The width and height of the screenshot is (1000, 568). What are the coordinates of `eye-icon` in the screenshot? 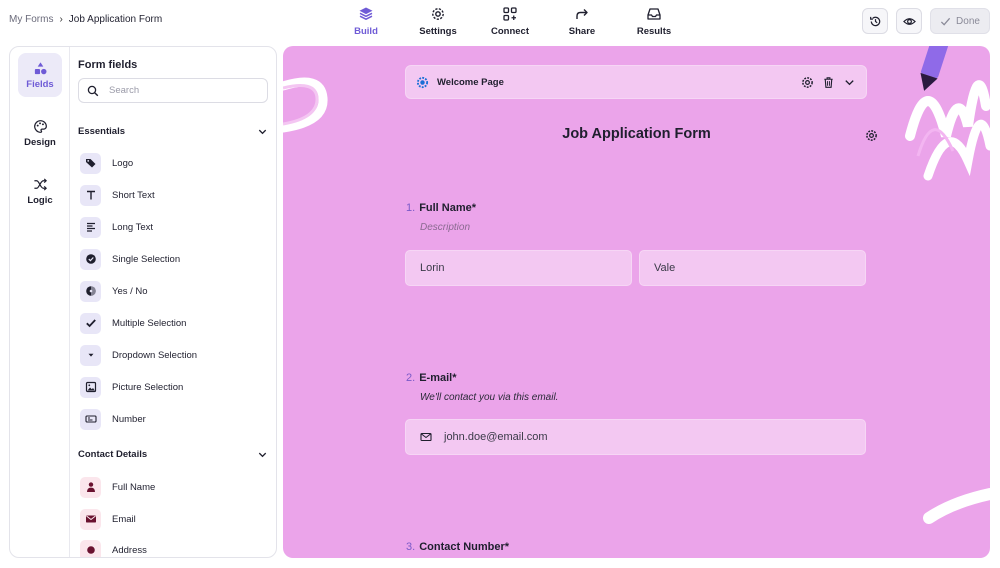 It's located at (909, 21).